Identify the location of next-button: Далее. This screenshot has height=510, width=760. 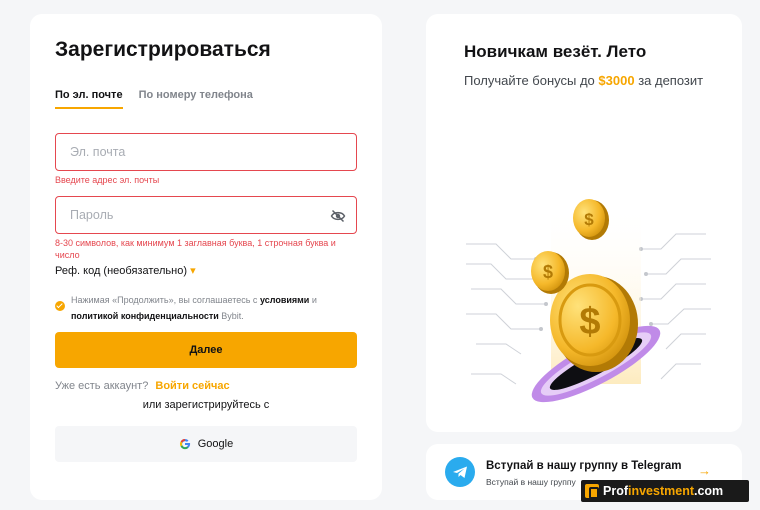
(206, 350).